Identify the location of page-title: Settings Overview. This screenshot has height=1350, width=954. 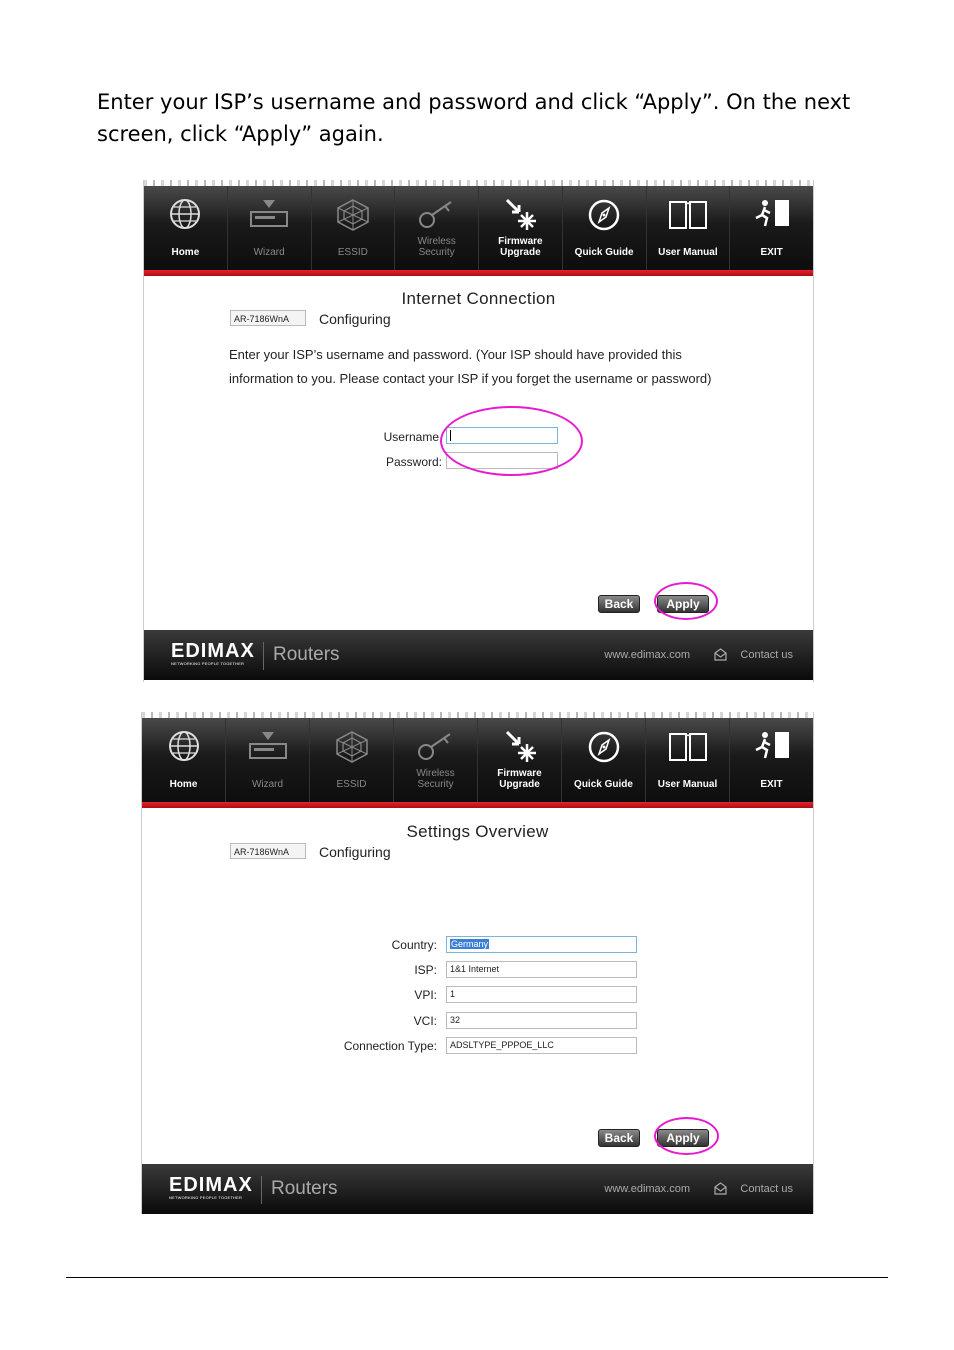
(477, 831).